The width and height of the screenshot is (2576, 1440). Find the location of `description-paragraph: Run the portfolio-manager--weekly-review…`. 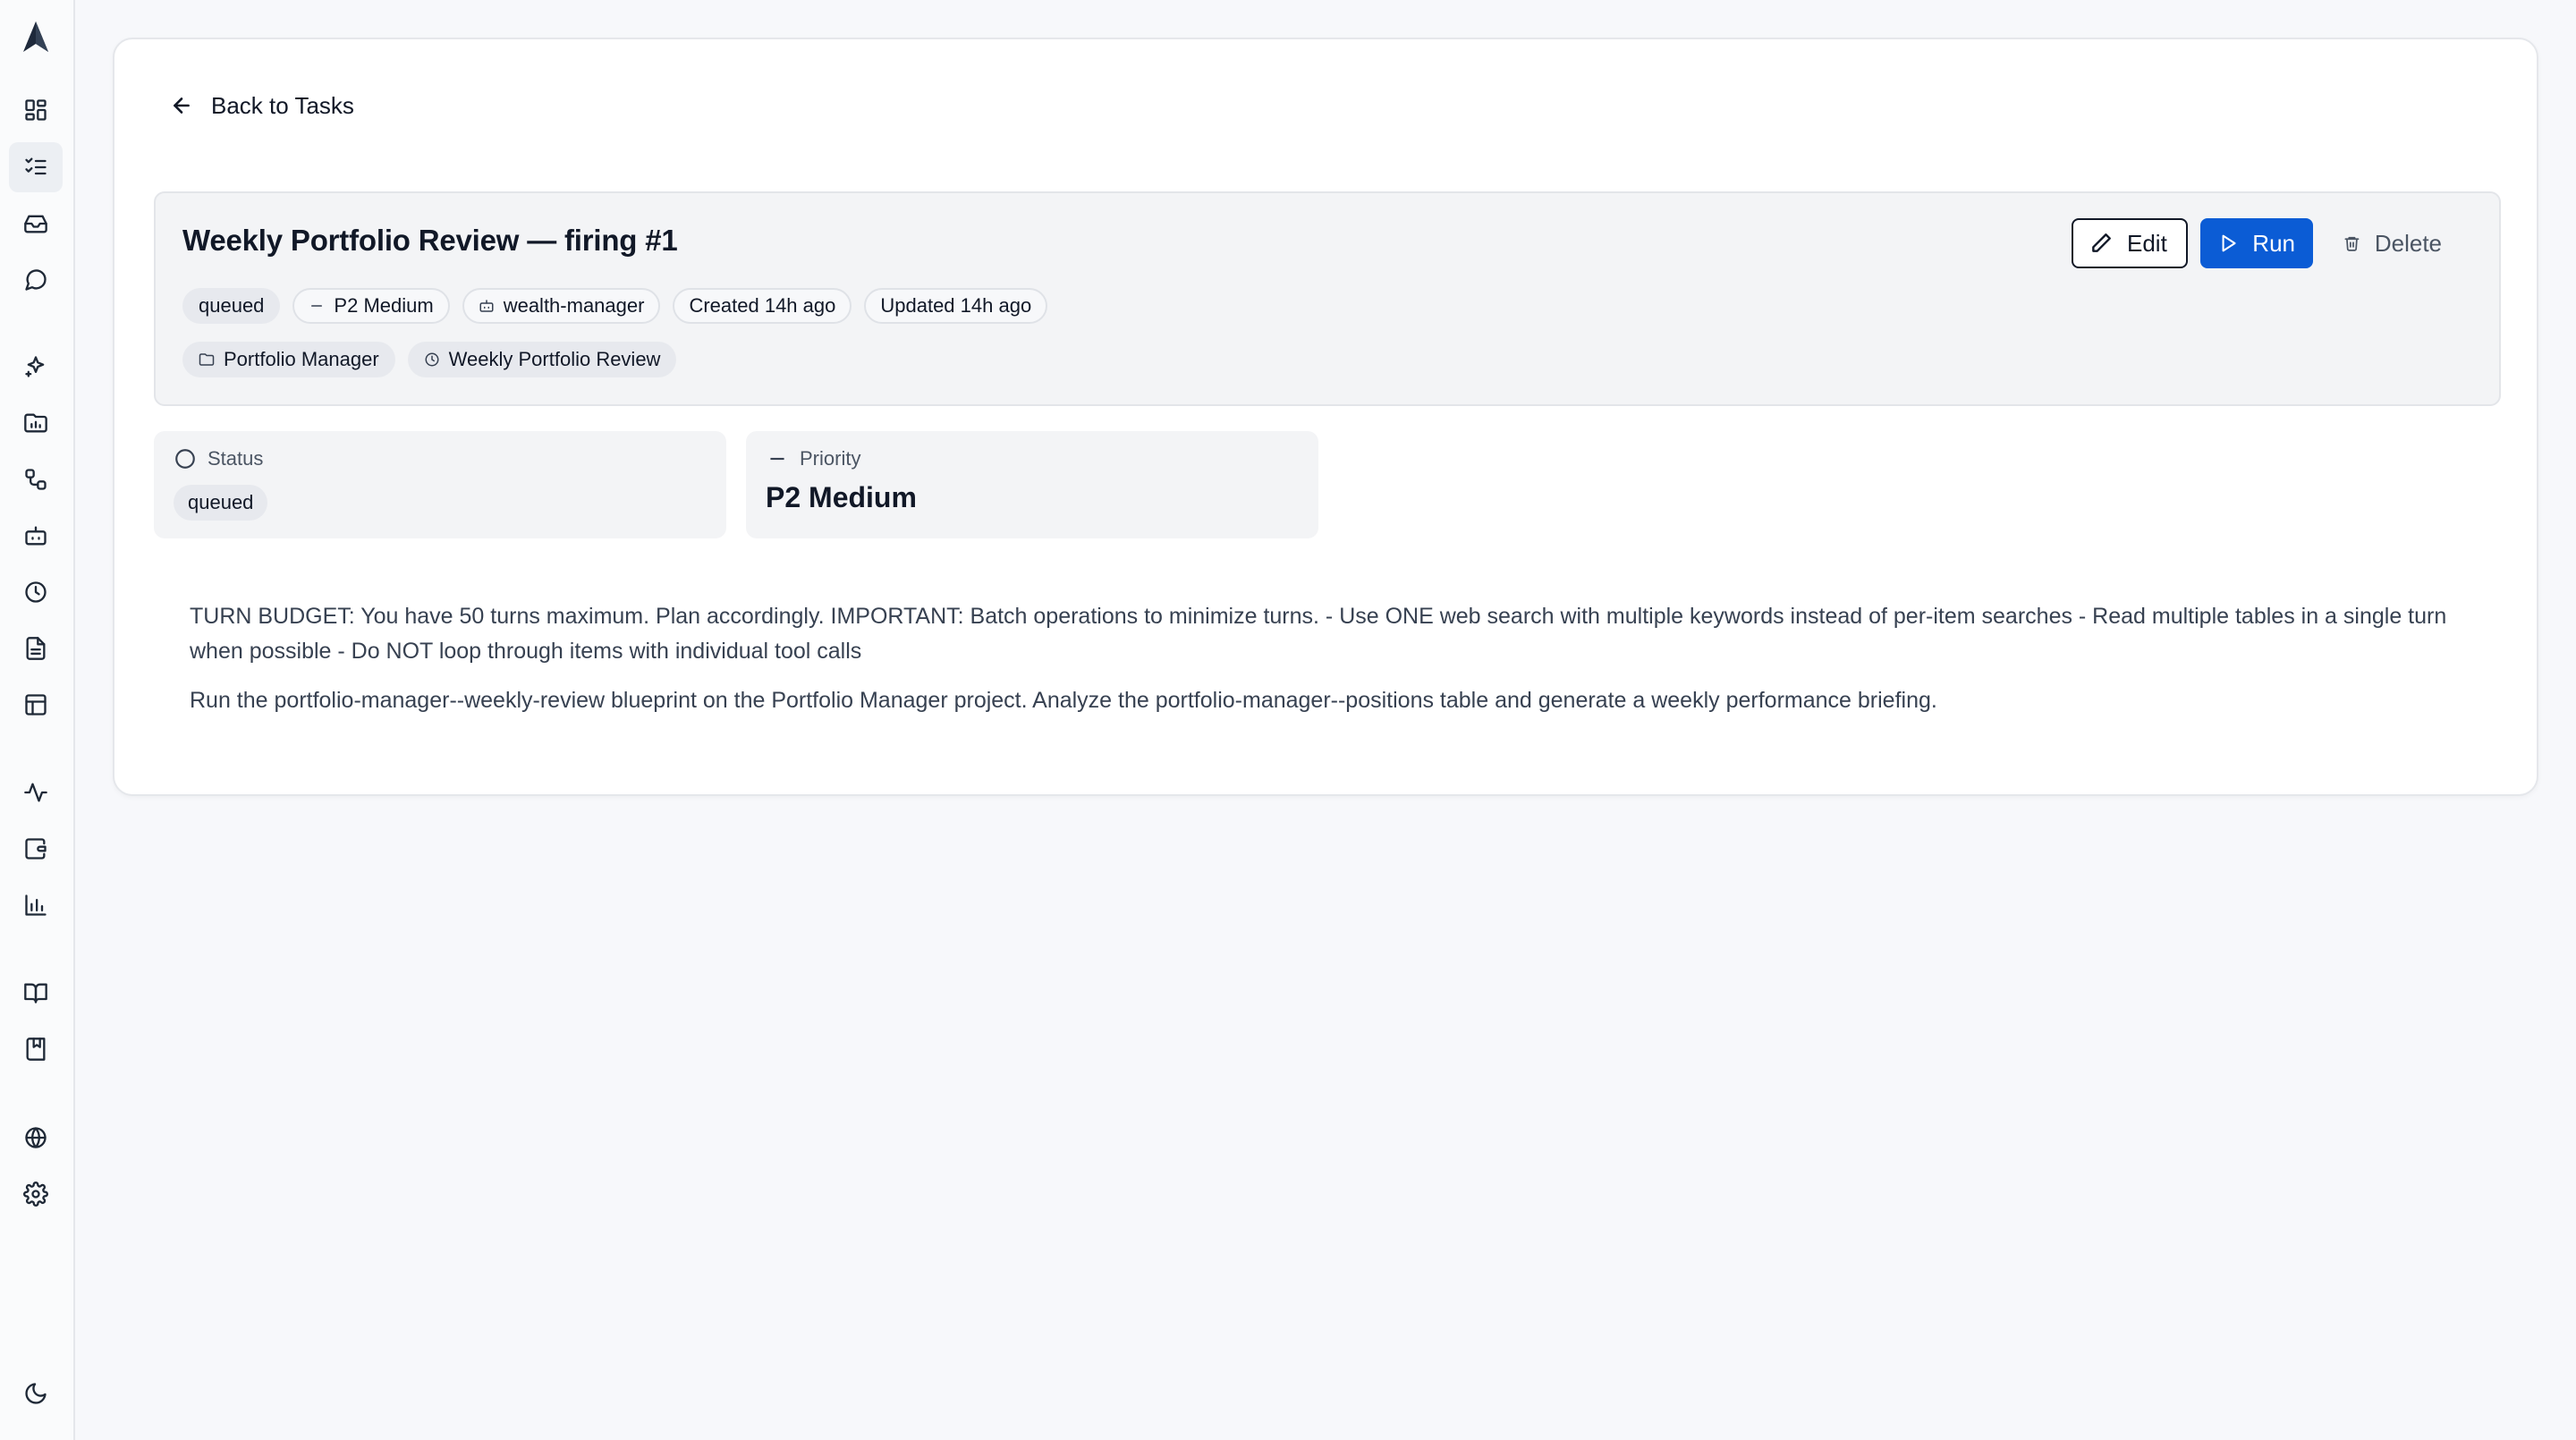

description-paragraph: Run the portfolio-manager--weekly-review… is located at coordinates (1063, 700).